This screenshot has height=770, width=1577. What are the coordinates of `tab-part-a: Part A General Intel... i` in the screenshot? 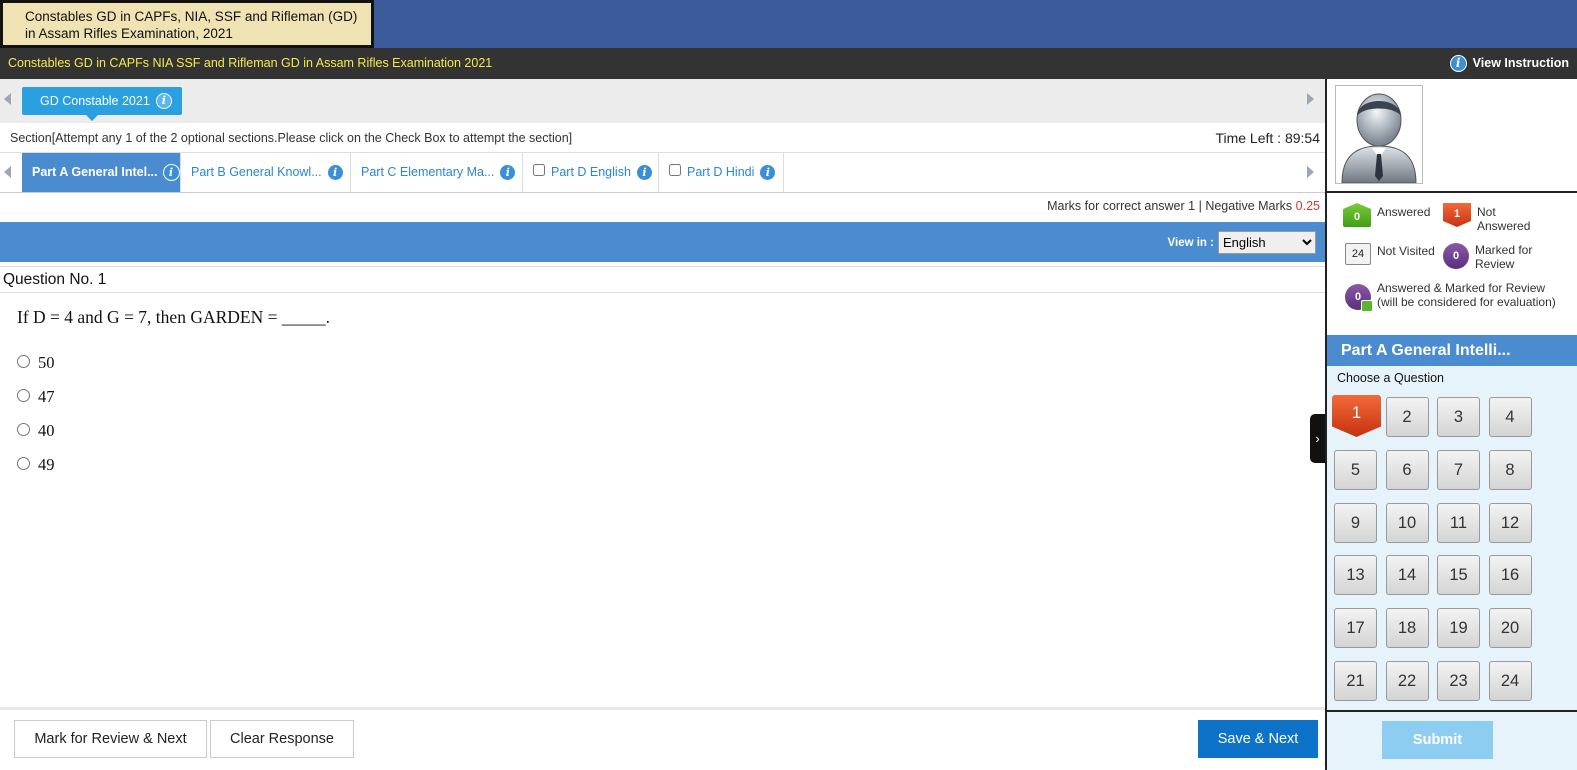 It's located at (101, 172).